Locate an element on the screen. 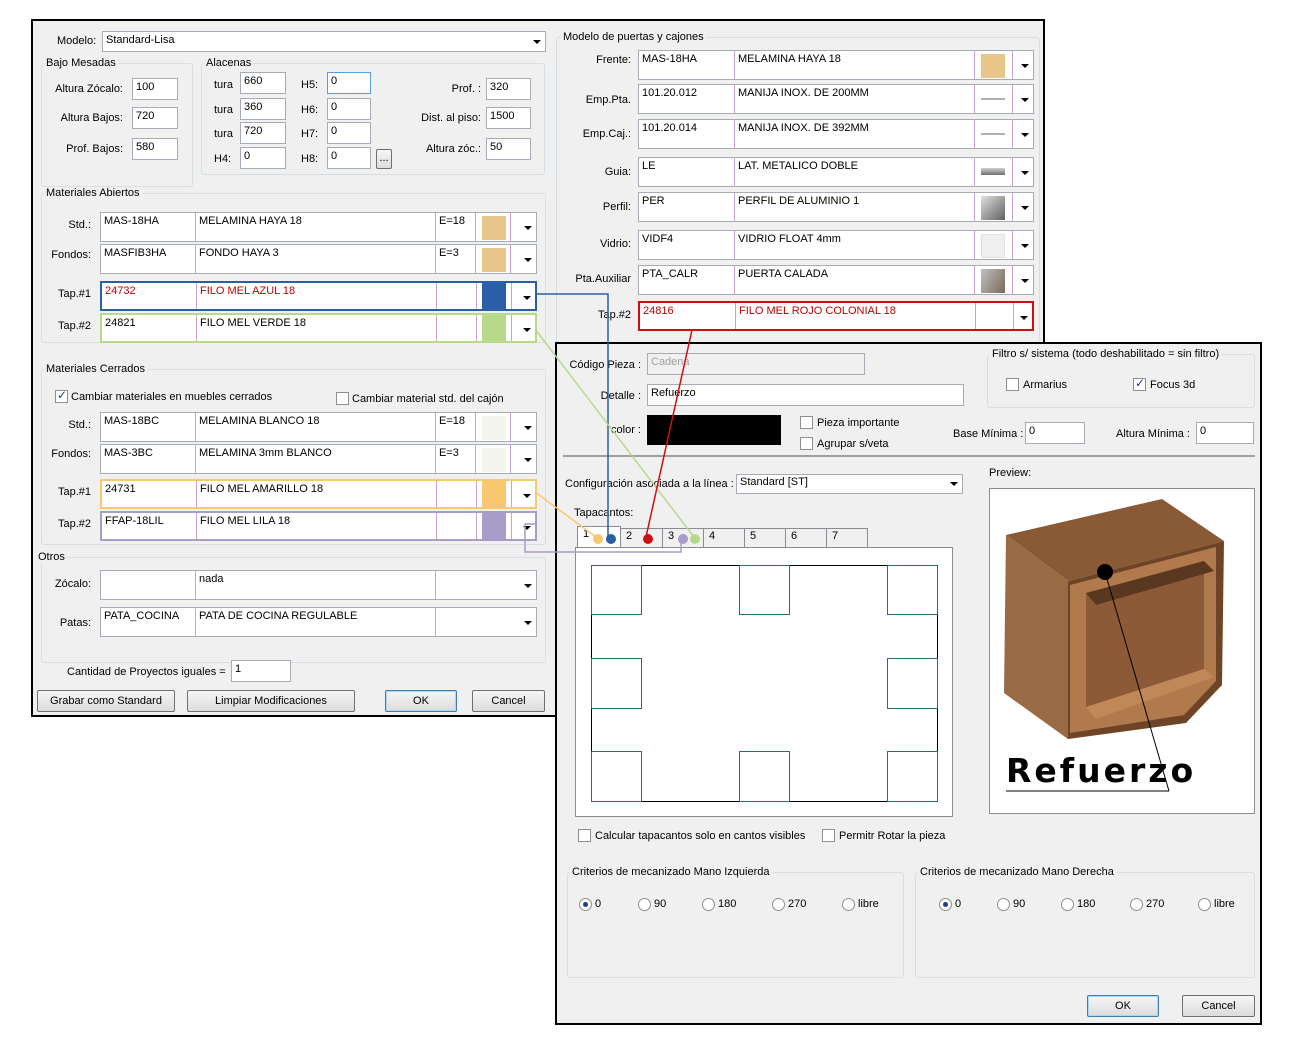 The image size is (1289, 1048). frente-combo: MAS-18HA MELAMINA HAYA 18 is located at coordinates (836, 65).